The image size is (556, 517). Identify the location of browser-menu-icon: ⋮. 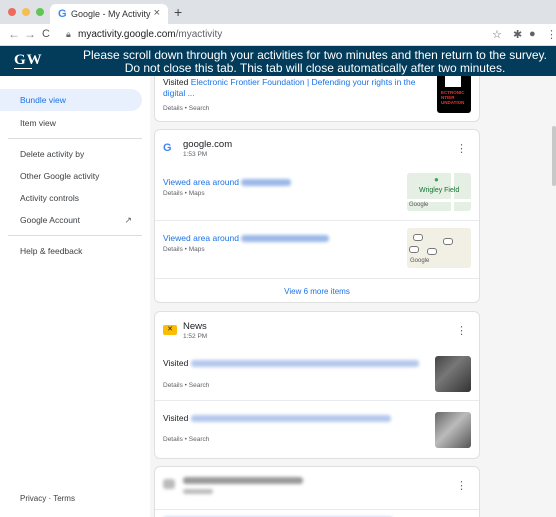
(551, 34).